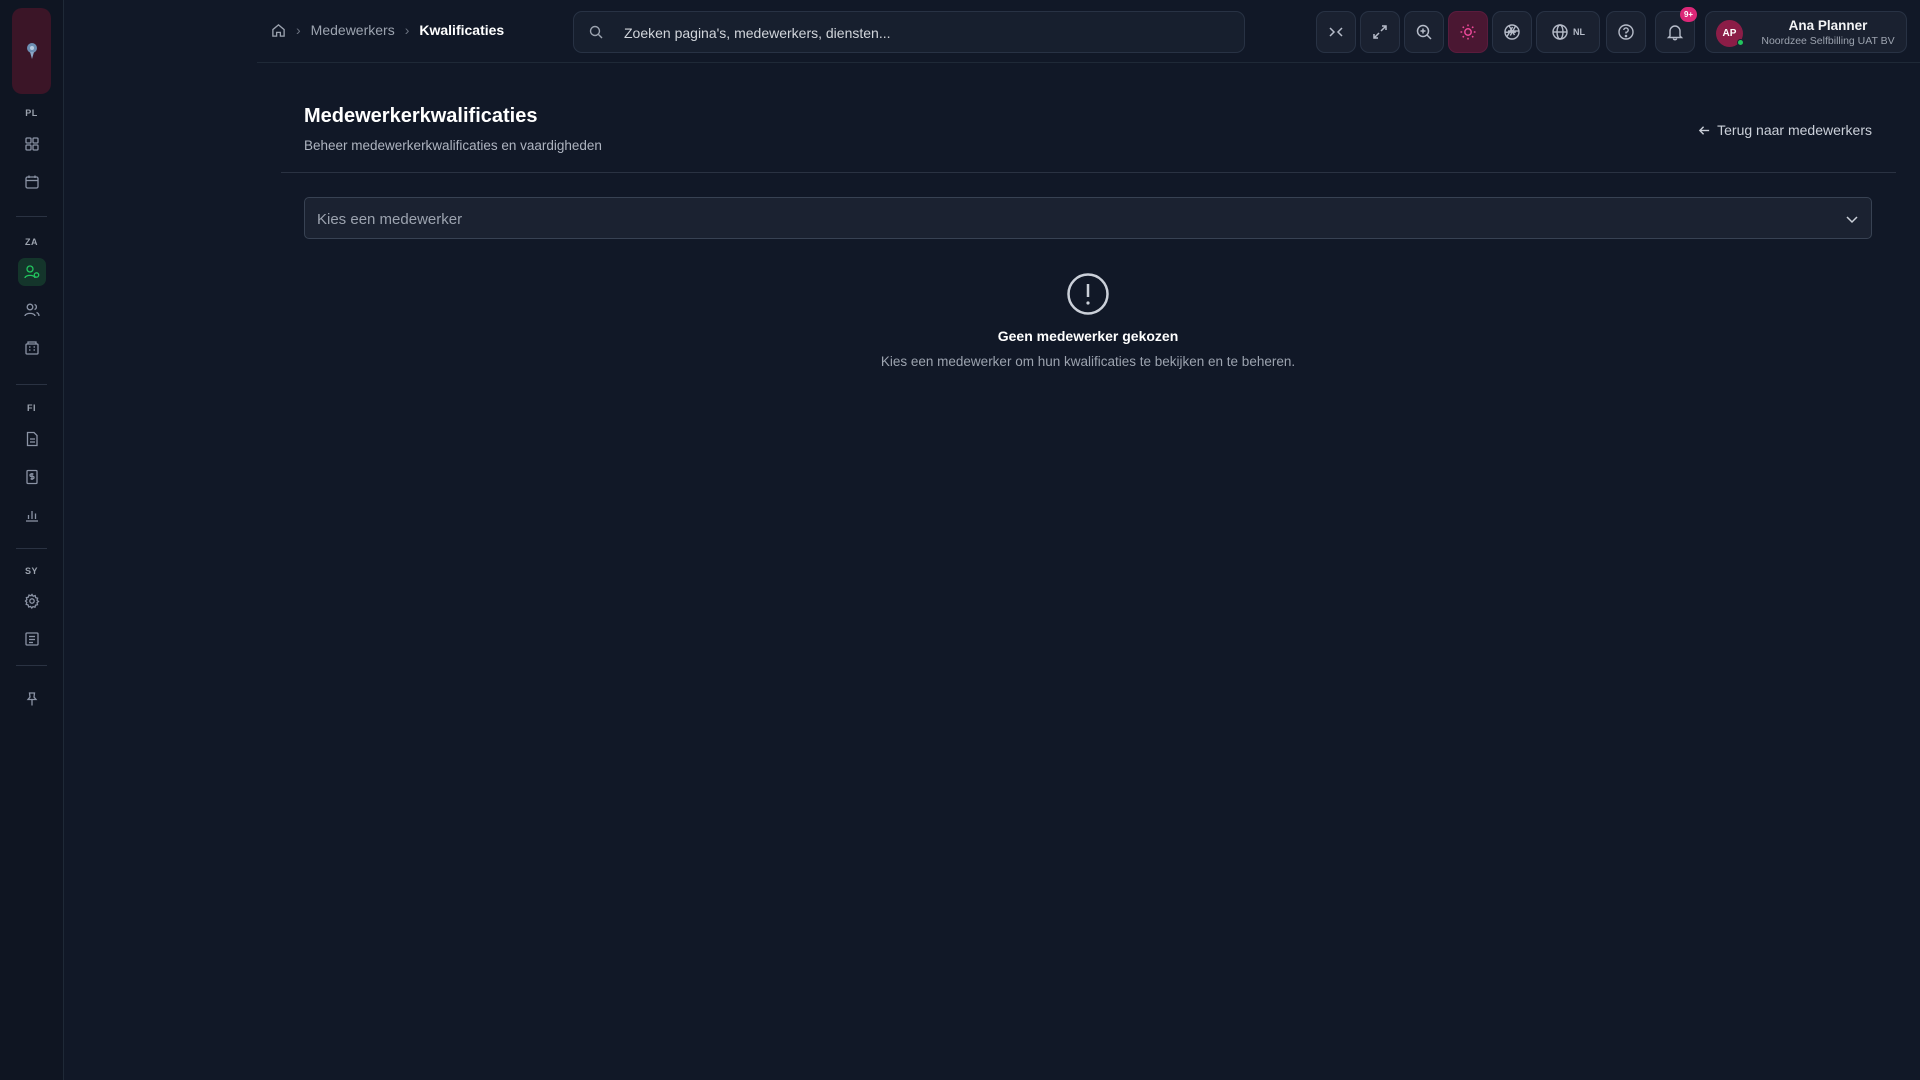 The image size is (1920, 1080). I want to click on back-to-employees-link: Terug naar medewerkers, so click(1785, 130).